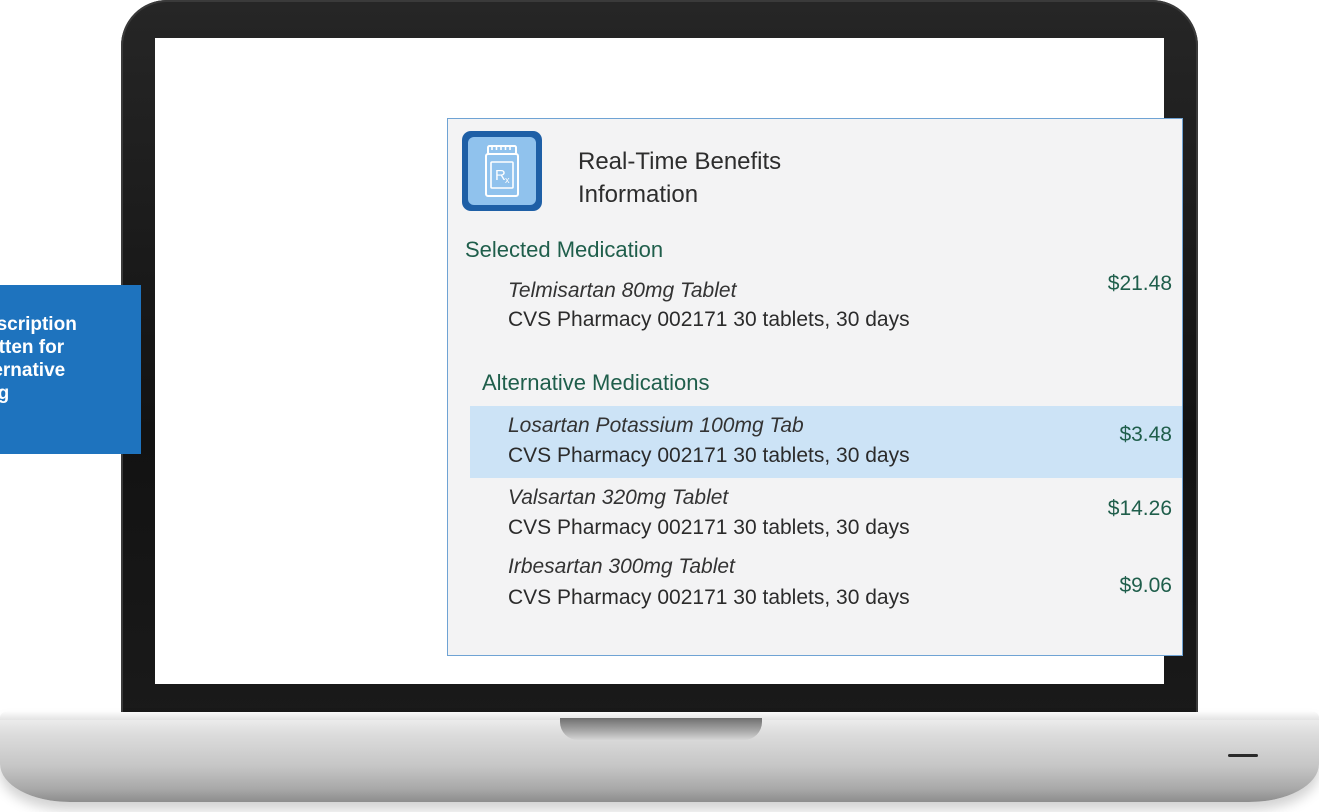 Image resolution: width=1319 pixels, height=812 pixels. Describe the element at coordinates (1145, 434) in the screenshot. I see `medication-price: $3.48` at that location.